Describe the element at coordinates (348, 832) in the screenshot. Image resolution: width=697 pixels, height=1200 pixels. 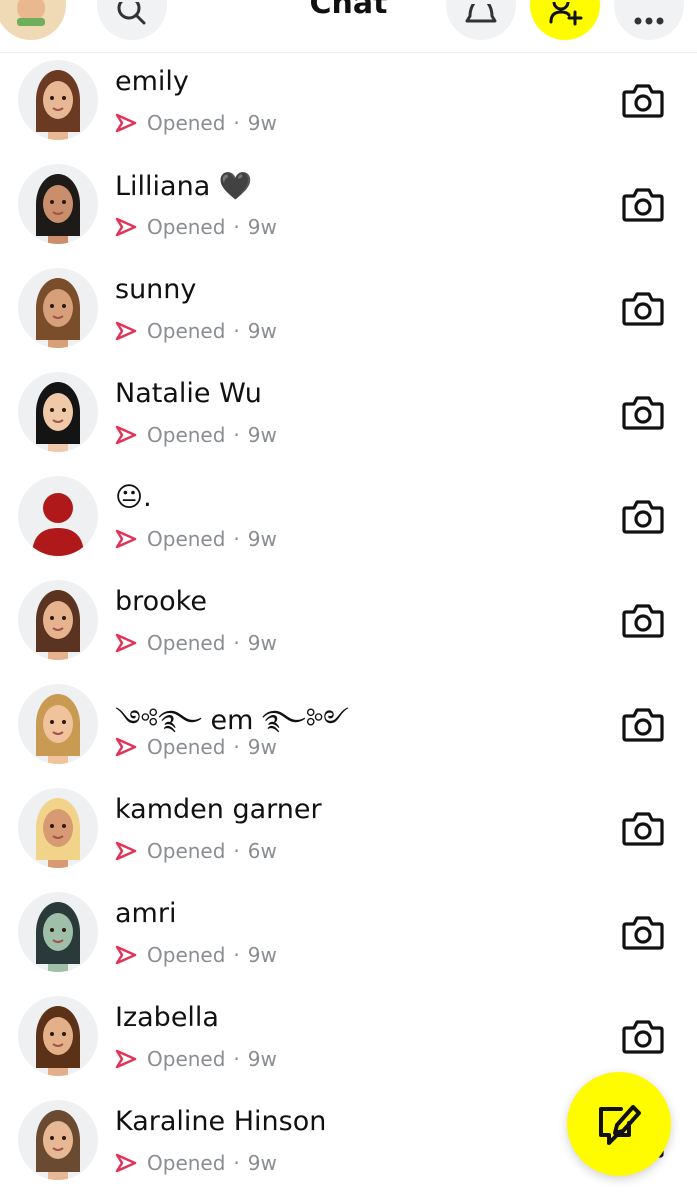
I see `chat-row: kamden garner Opened · 6w` at that location.